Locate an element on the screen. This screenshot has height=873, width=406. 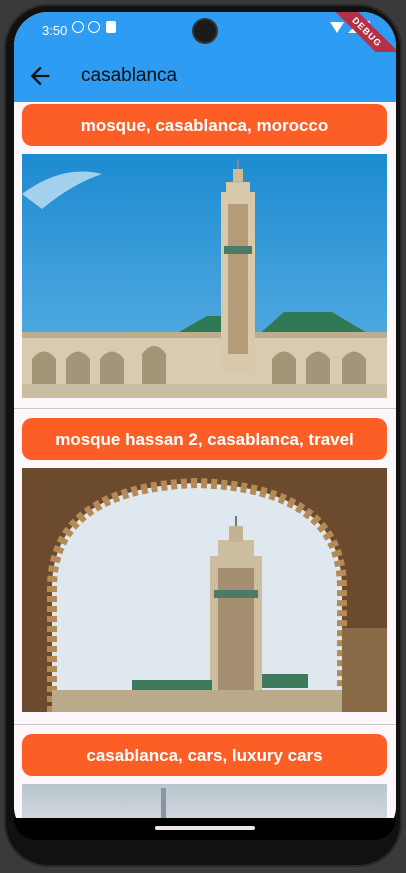
back-arrow-icon is located at coordinates (40, 76).